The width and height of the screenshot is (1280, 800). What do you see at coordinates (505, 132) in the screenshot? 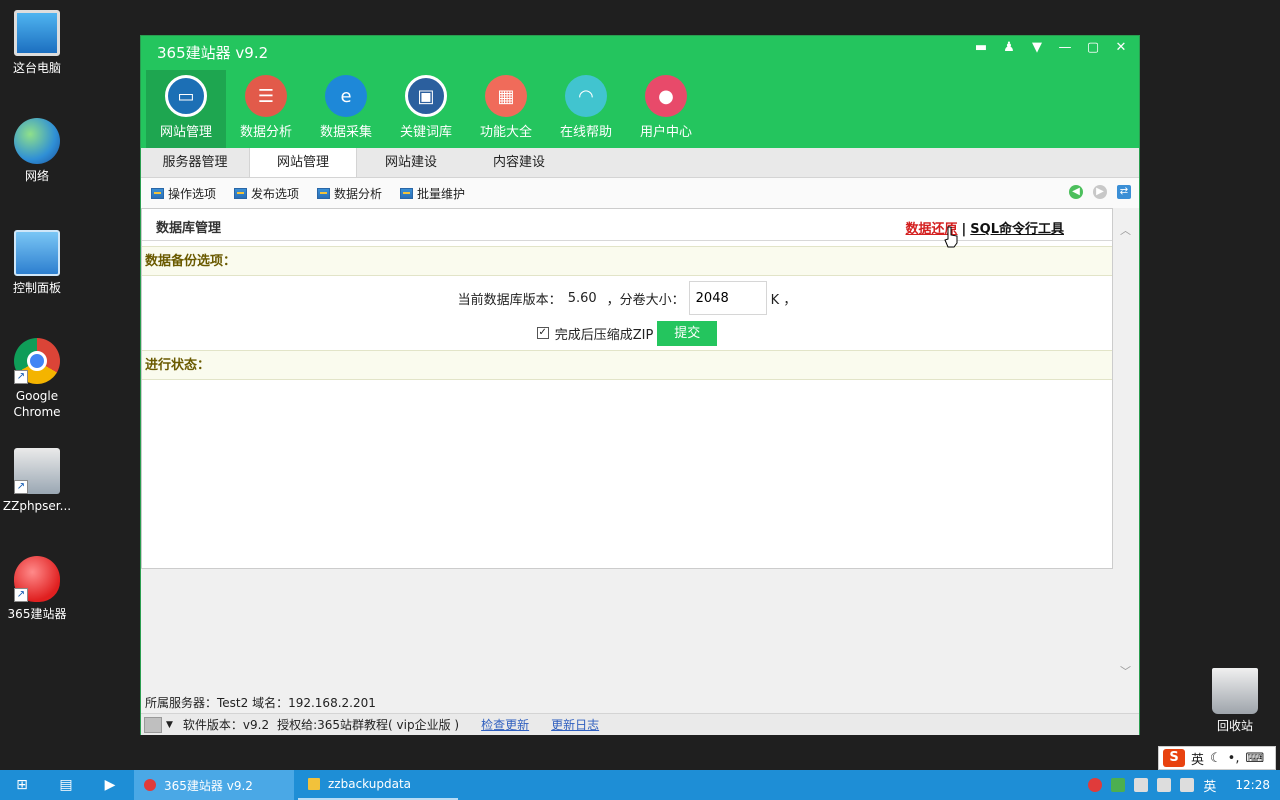
I see `nav-label: 功能大全` at bounding box center [505, 132].